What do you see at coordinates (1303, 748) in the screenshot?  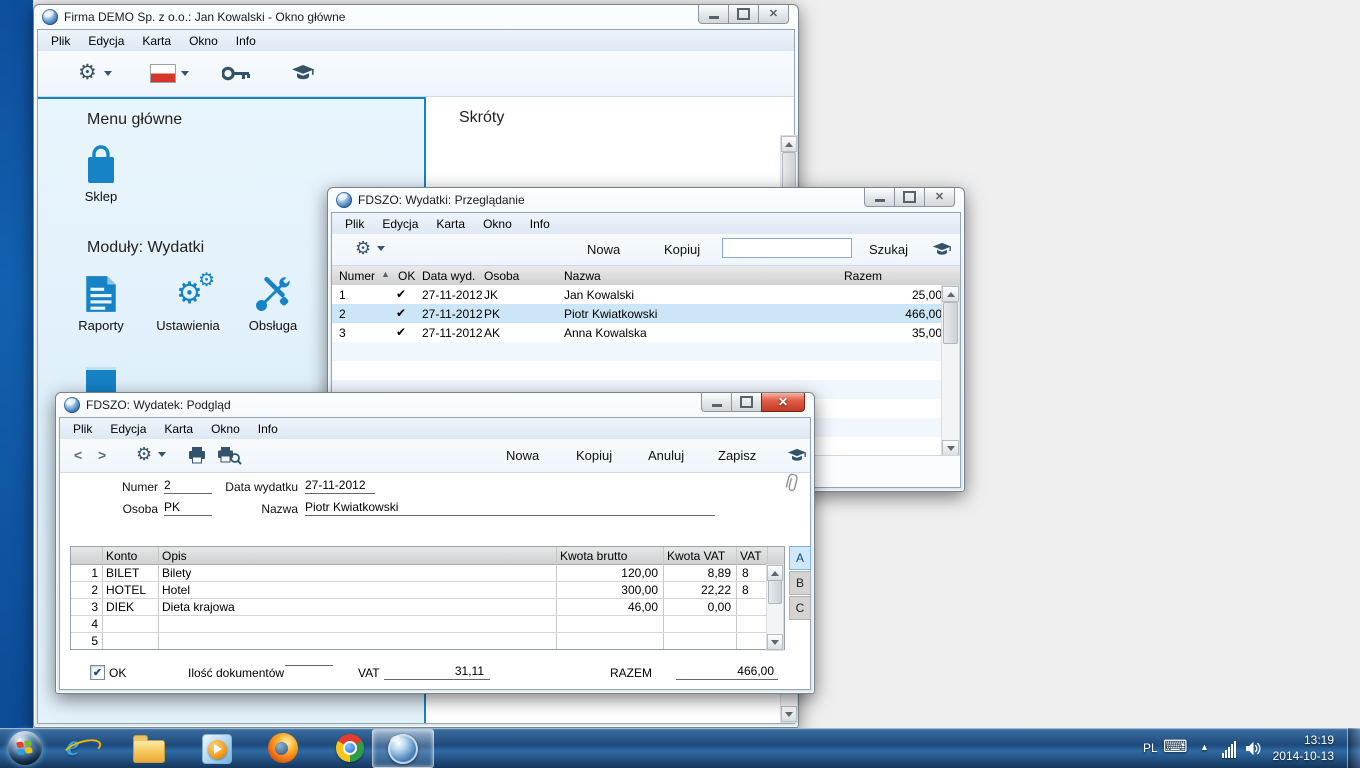 I see `clock: 13:19 2014-10-13` at bounding box center [1303, 748].